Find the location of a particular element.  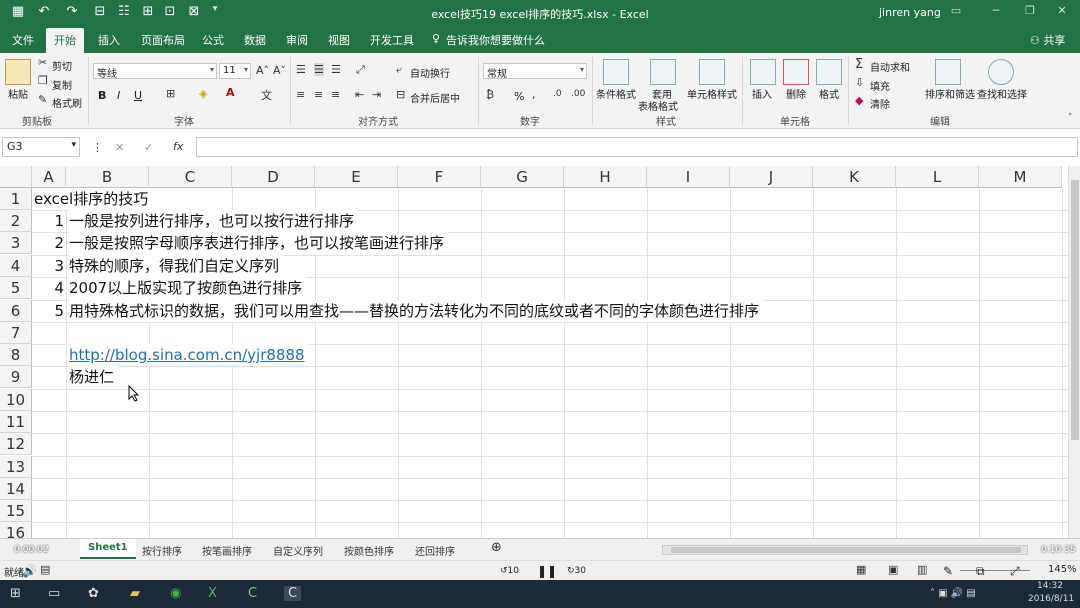

app-icon: ✿ is located at coordinates (93, 593).